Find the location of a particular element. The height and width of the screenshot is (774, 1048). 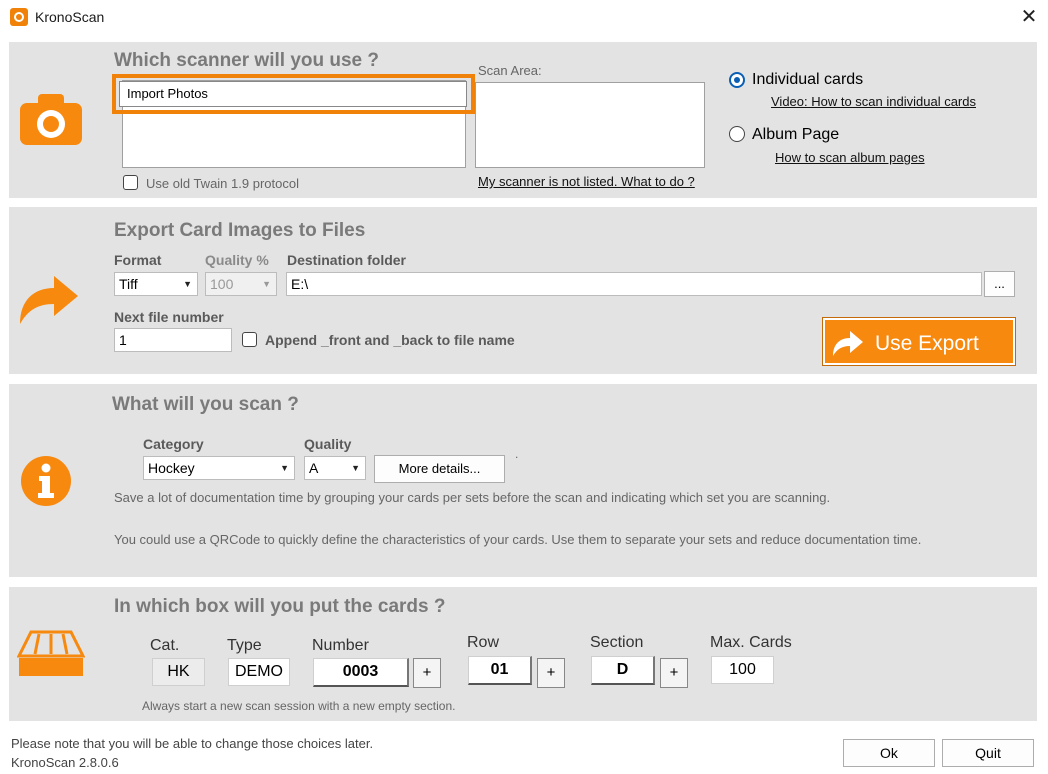

category-label: Category is located at coordinates (173, 444).